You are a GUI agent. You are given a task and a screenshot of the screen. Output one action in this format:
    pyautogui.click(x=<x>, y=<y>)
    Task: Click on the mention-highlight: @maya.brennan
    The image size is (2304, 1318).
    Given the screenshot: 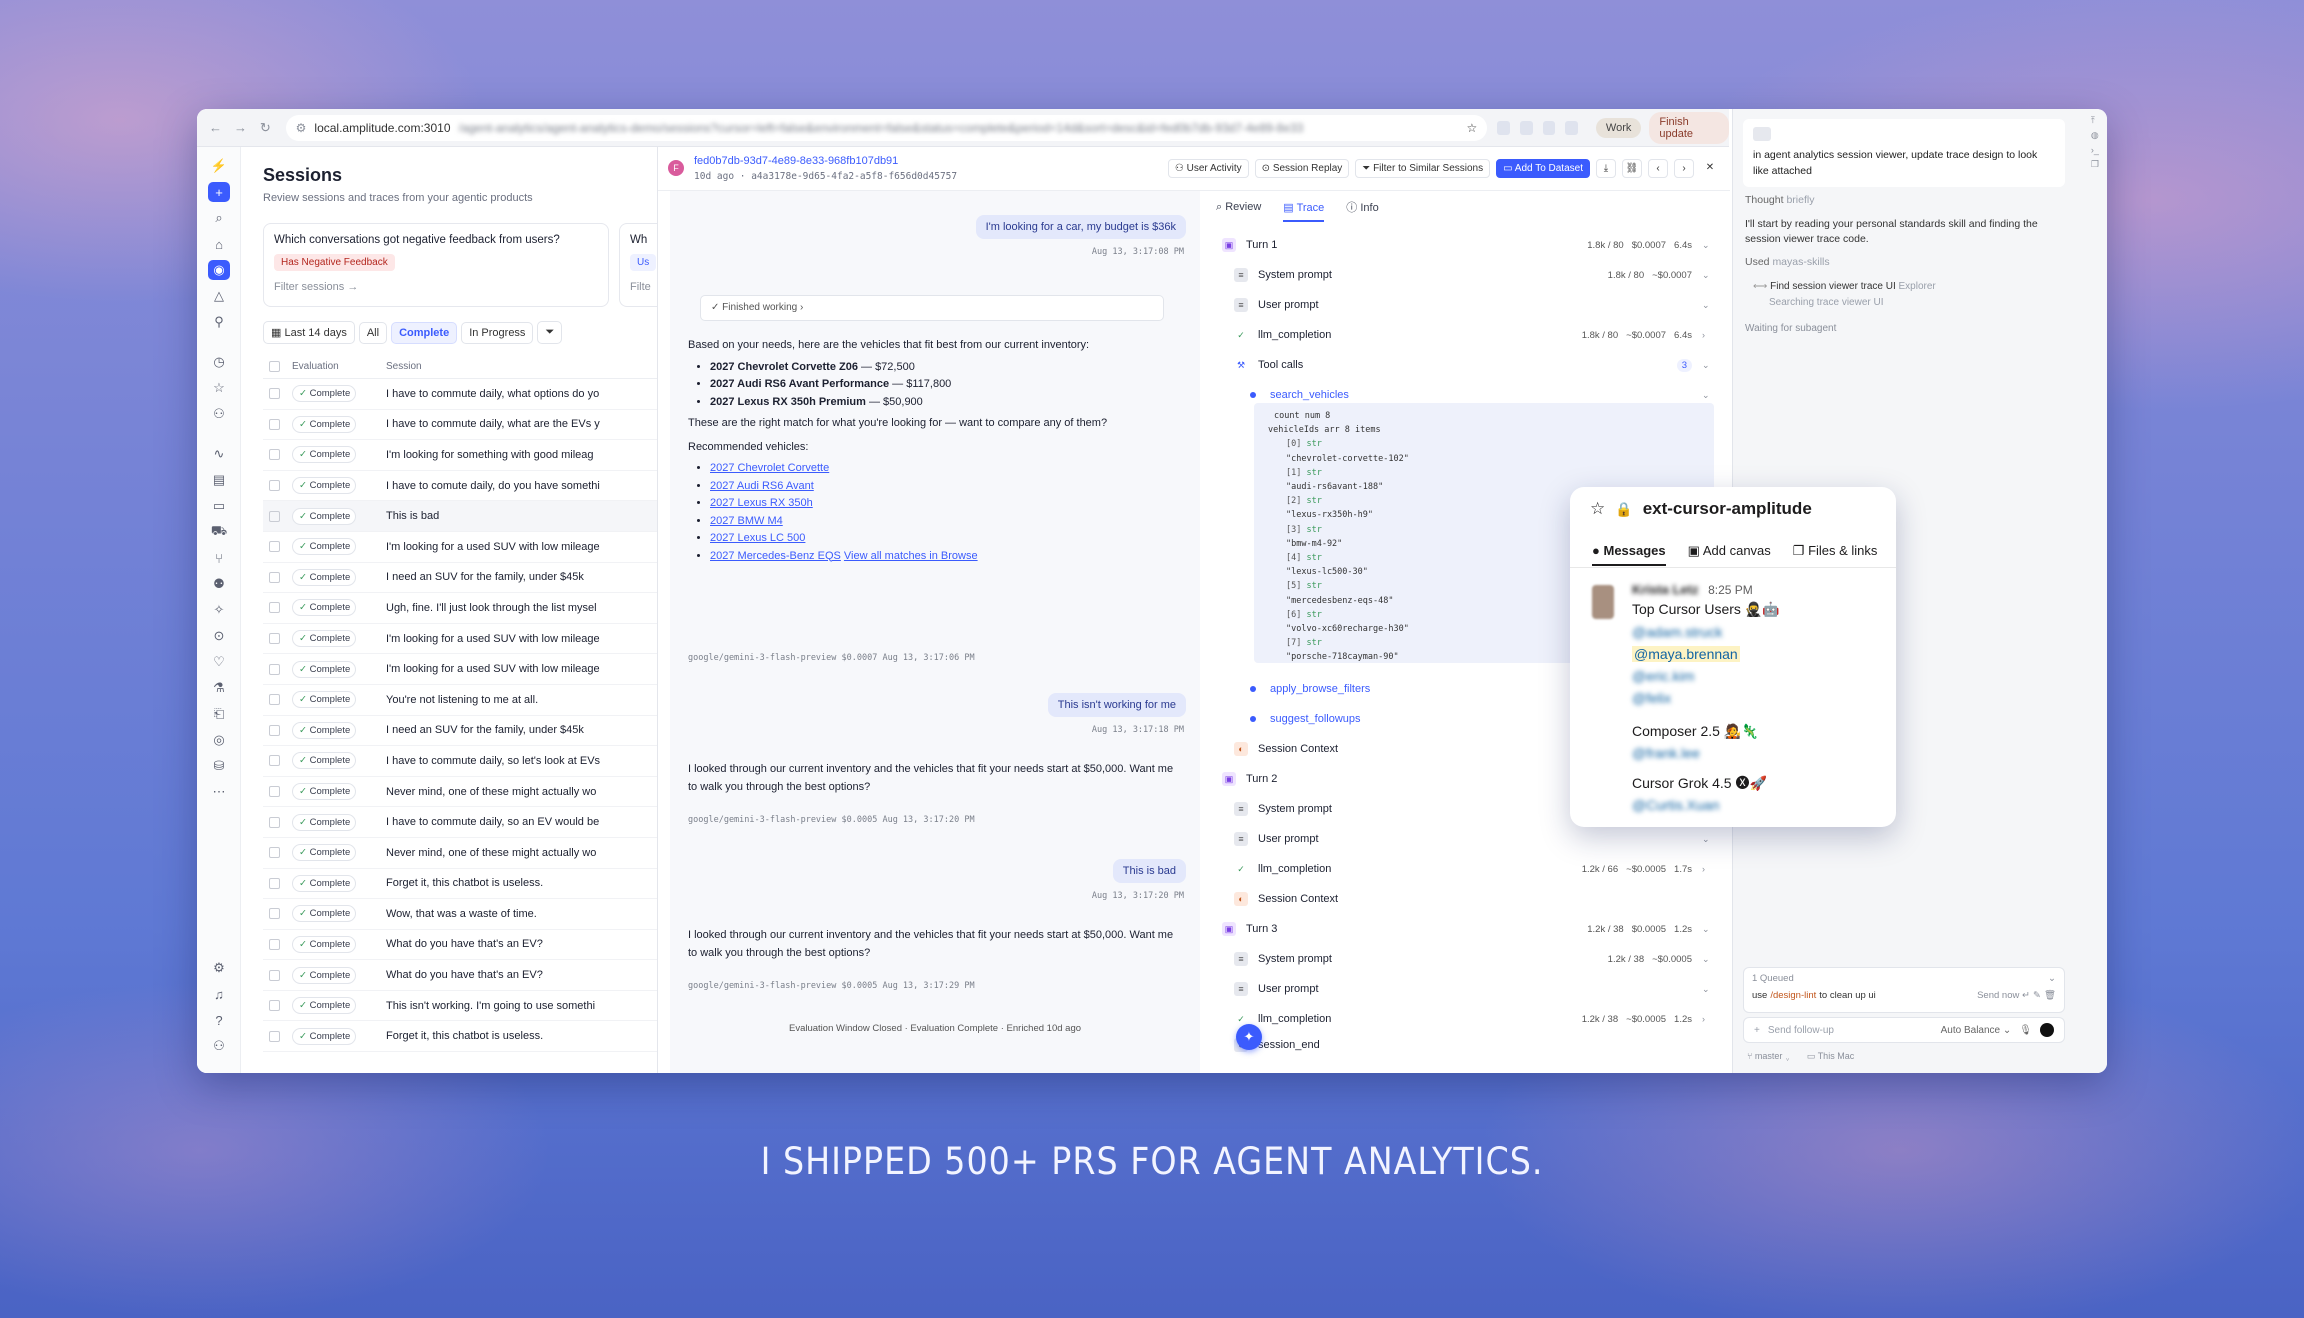 What is the action you would take?
    pyautogui.click(x=1686, y=654)
    